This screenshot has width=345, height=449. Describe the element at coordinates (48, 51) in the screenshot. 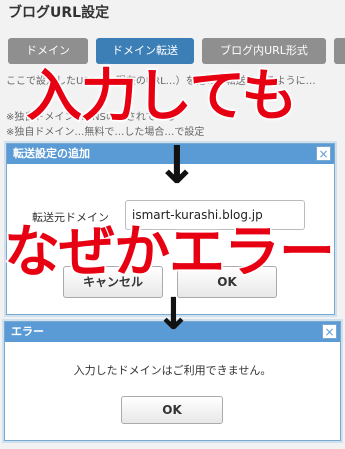

I see `tab-domain: ドメイン` at that location.